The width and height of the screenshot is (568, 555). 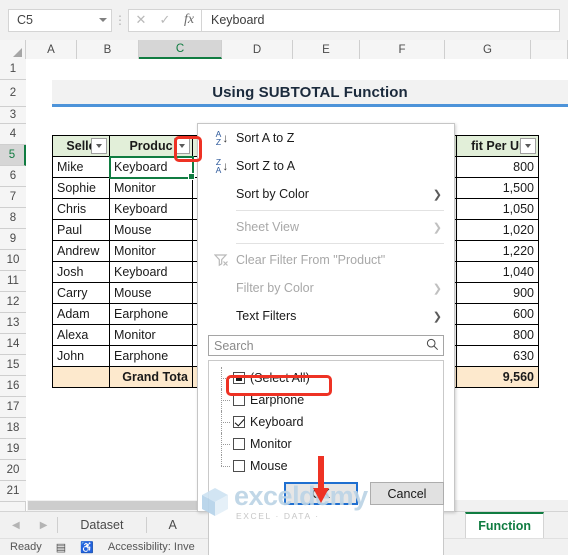 I want to click on insert-function-icon: fx, so click(x=189, y=20).